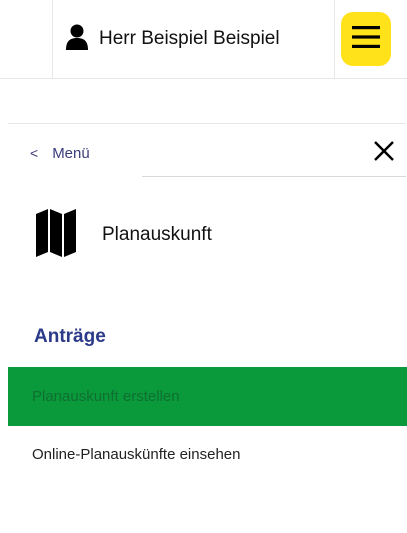 Image resolution: width=407 pixels, height=533 pixels. I want to click on menu-item-planauskunft-erstellen: Planauskunft erstellen, so click(207, 396).